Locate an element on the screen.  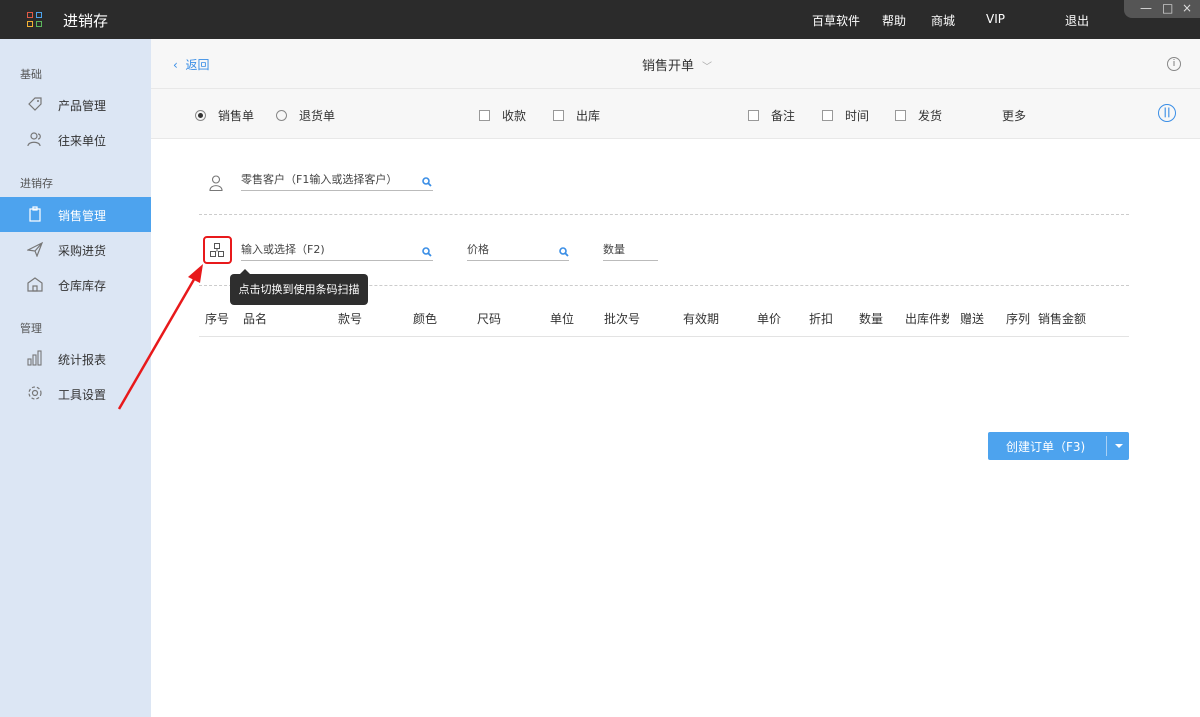
sidebar-item-contacts: 往来单位 is located at coordinates (75, 139).